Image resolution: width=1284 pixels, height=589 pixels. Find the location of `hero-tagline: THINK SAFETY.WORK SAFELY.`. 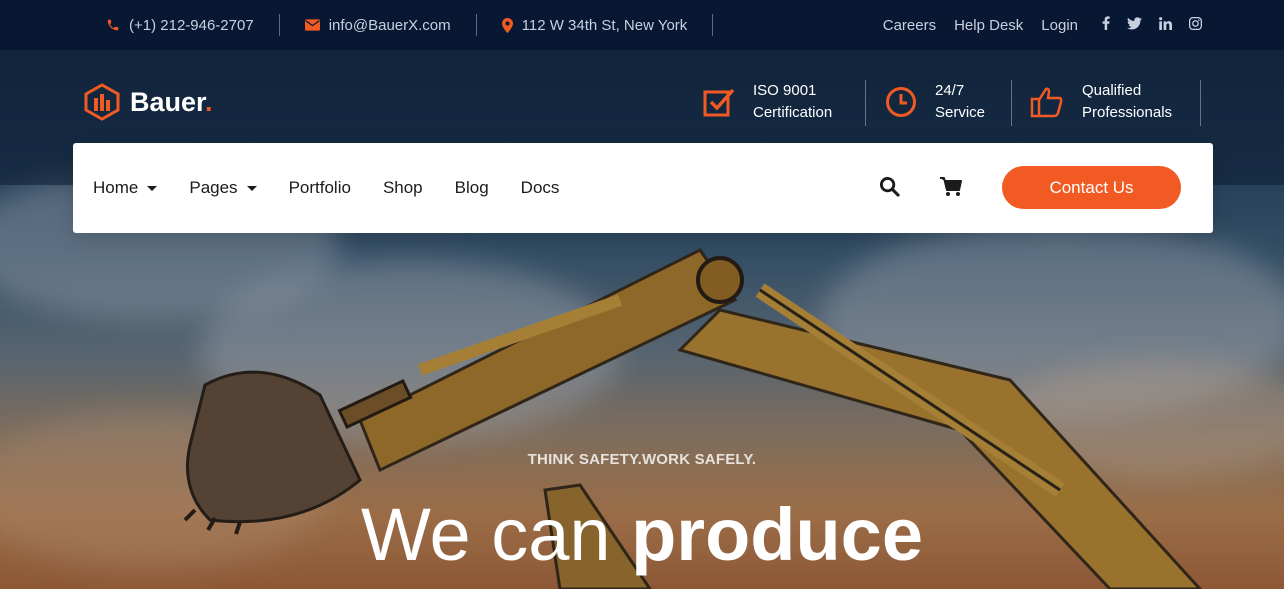

hero-tagline: THINK SAFETY.WORK SAFELY. is located at coordinates (642, 459).